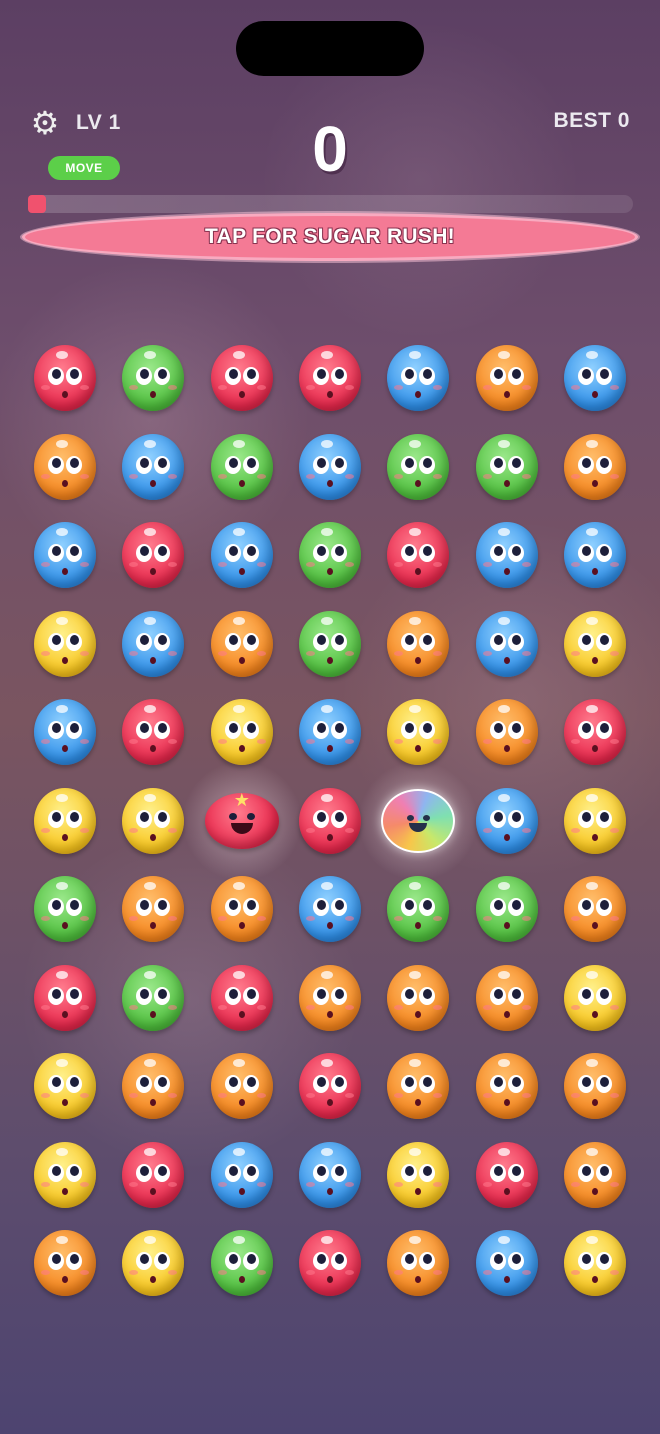  Describe the element at coordinates (241, 820) in the screenshot. I see `striped-candy-special: ★` at that location.